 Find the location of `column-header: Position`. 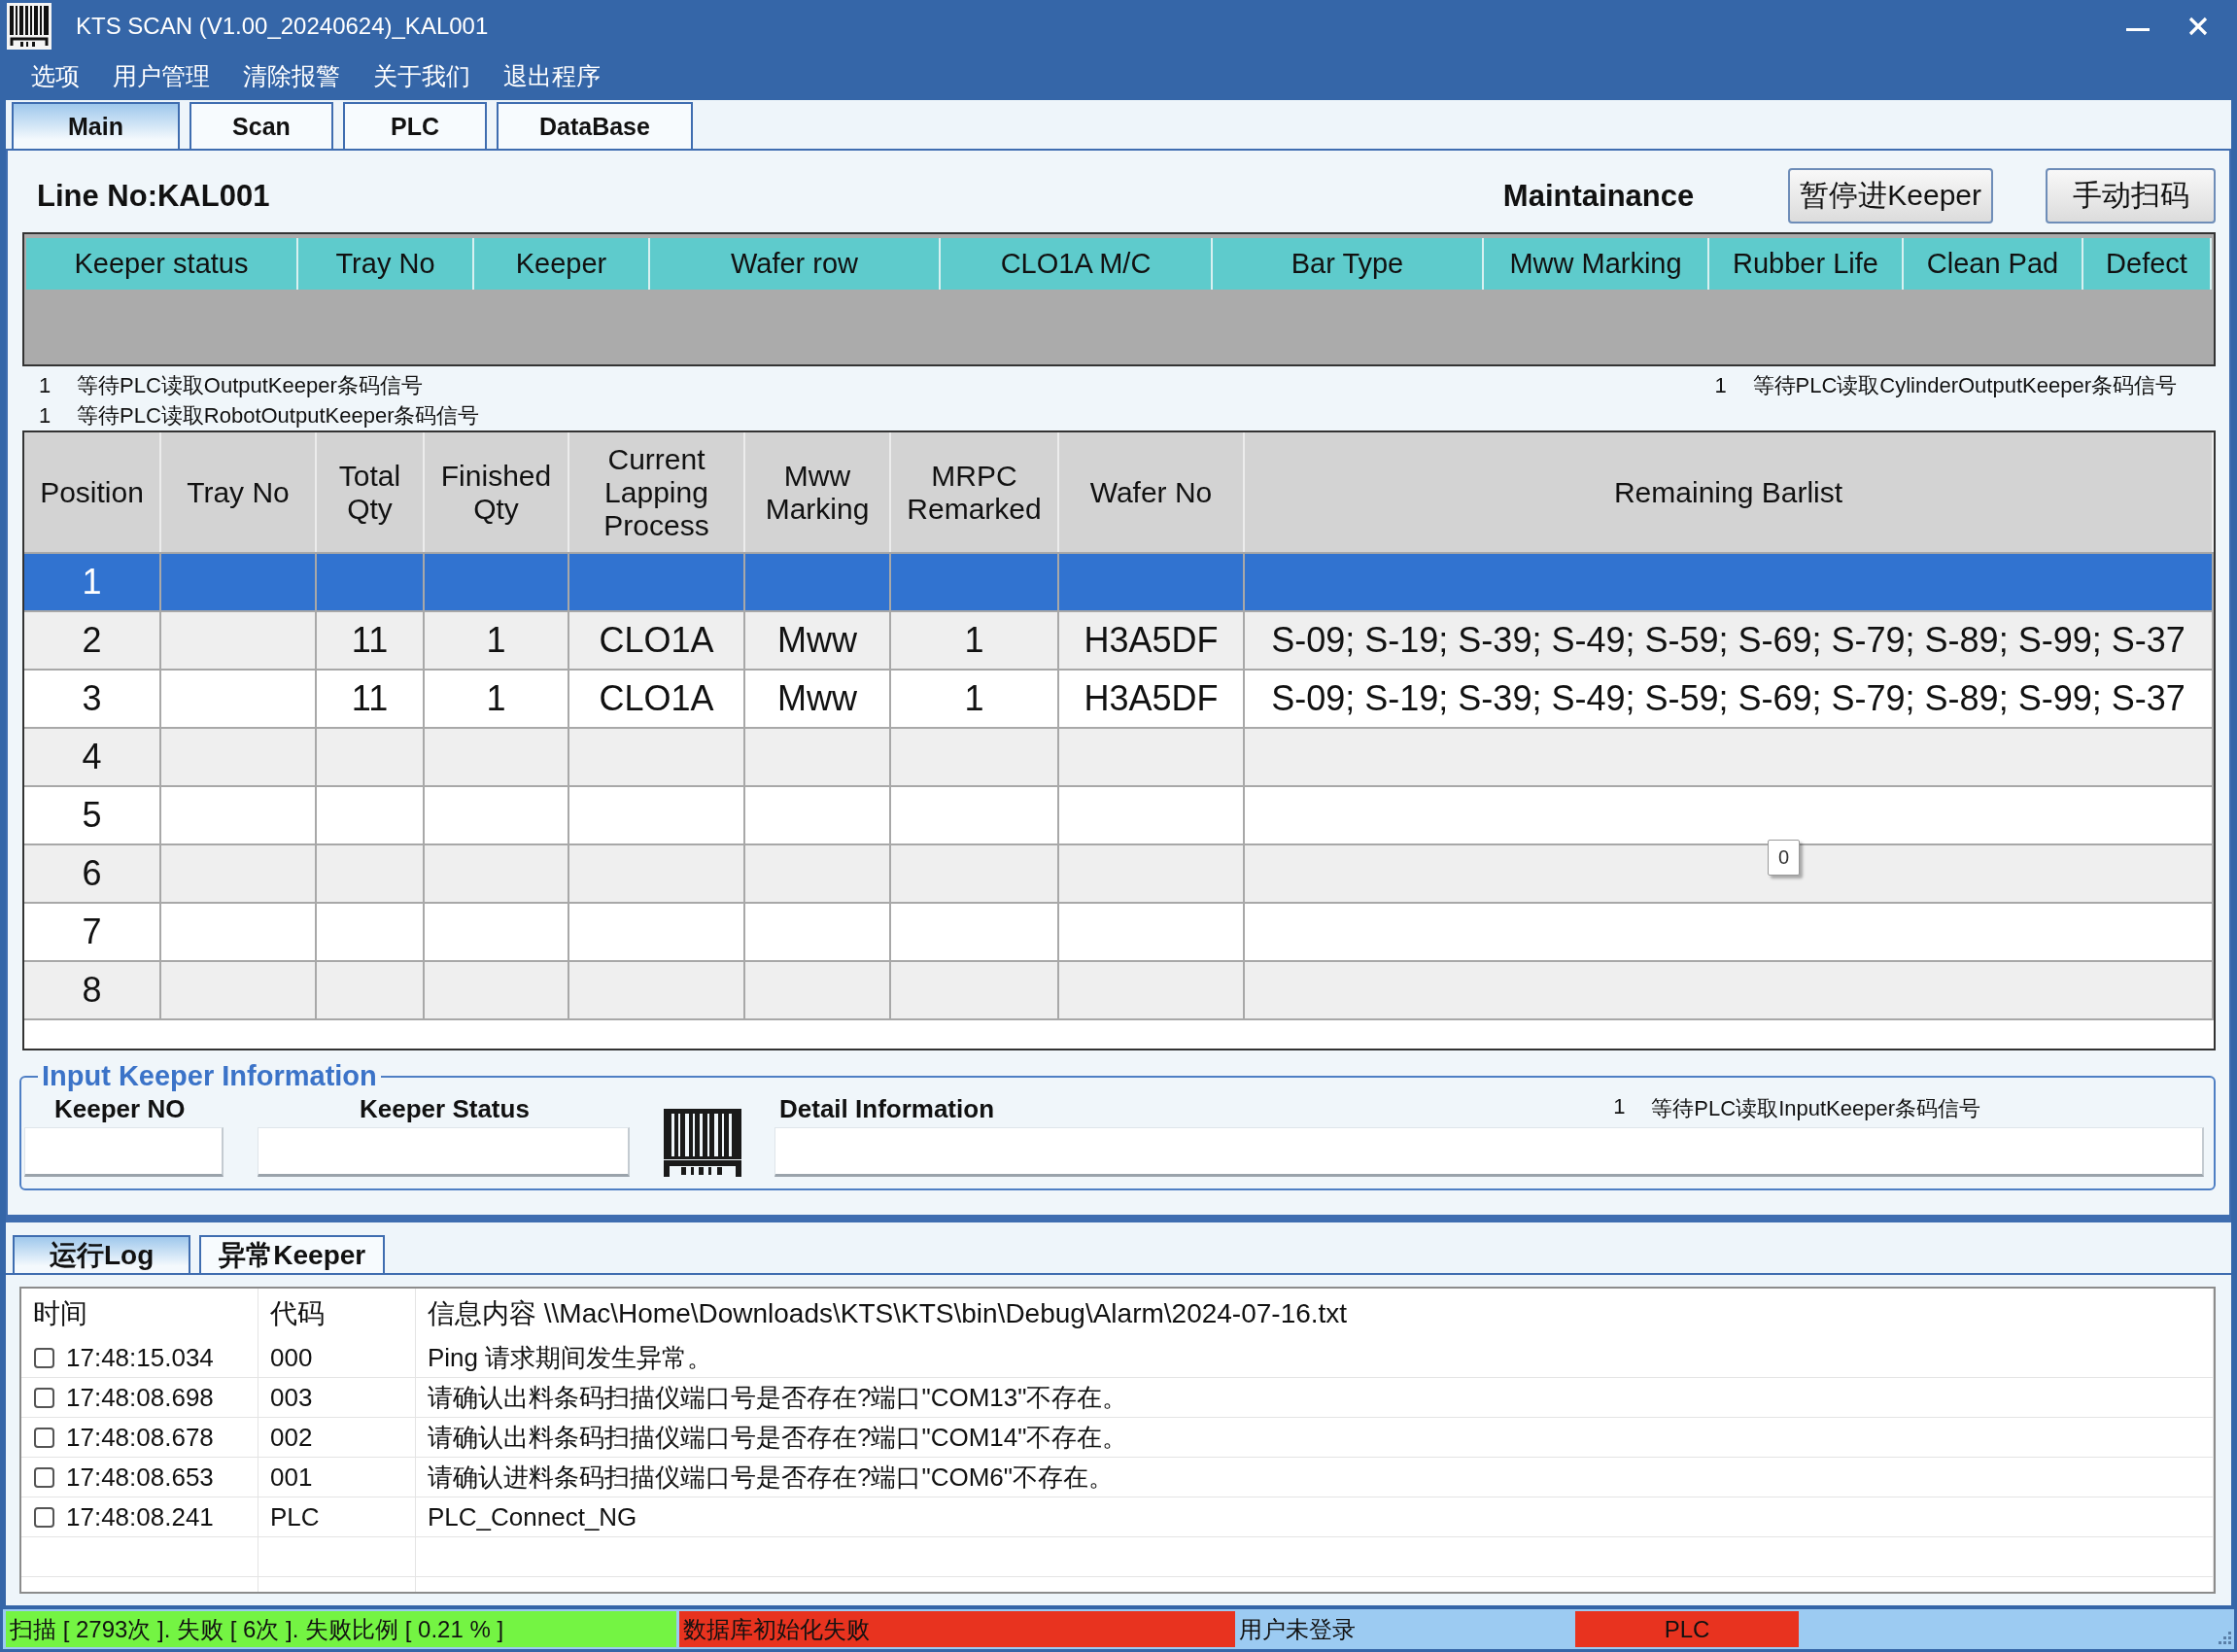

column-header: Position is located at coordinates (92, 492).